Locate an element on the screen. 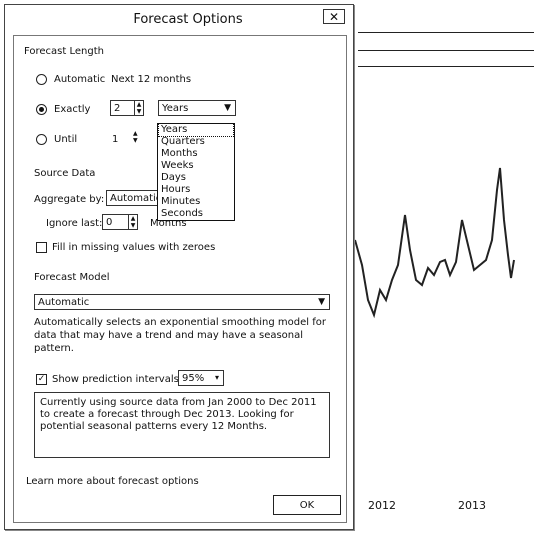 The height and width of the screenshot is (534, 534). dropdown-option: Months is located at coordinates (179, 154).